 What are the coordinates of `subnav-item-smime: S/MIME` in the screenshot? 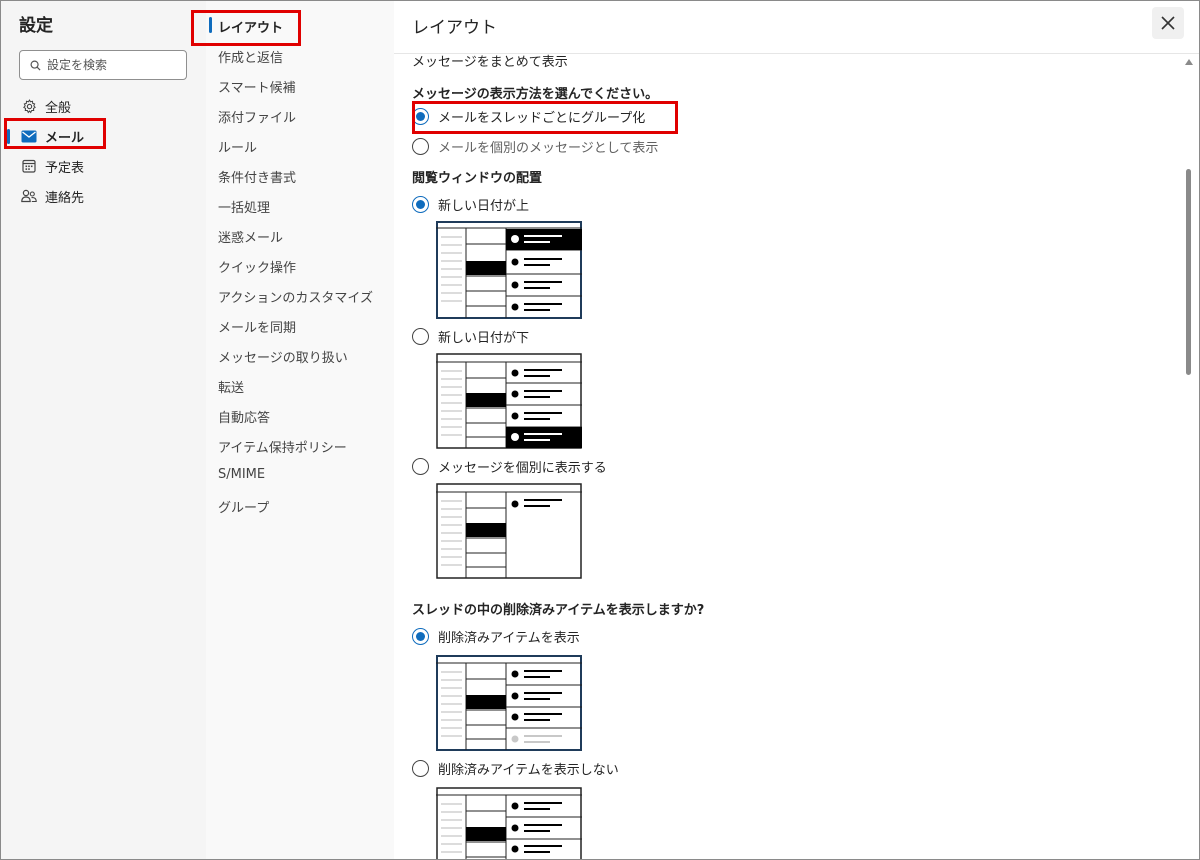 It's located at (241, 477).